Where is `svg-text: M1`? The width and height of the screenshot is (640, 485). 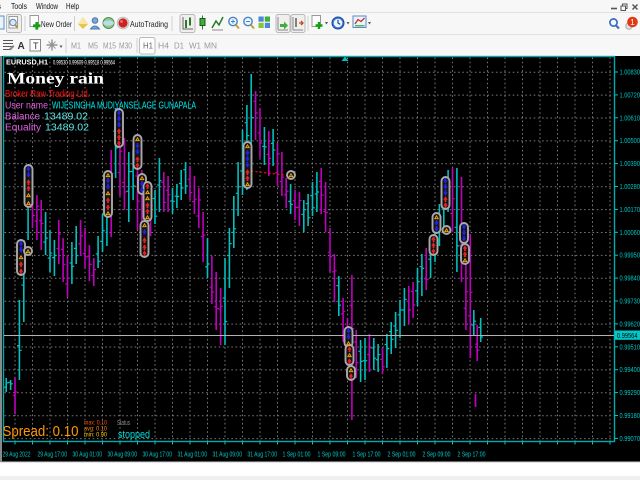 svg-text: M1 is located at coordinates (76, 46).